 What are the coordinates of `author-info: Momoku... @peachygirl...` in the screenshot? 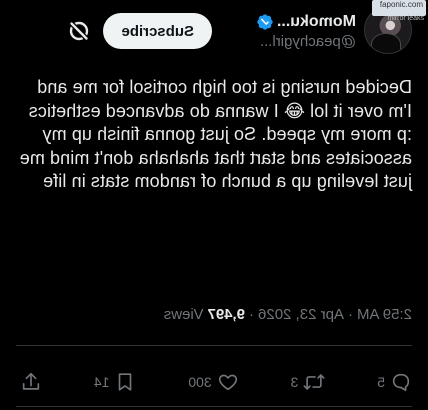 It's located at (293, 31).